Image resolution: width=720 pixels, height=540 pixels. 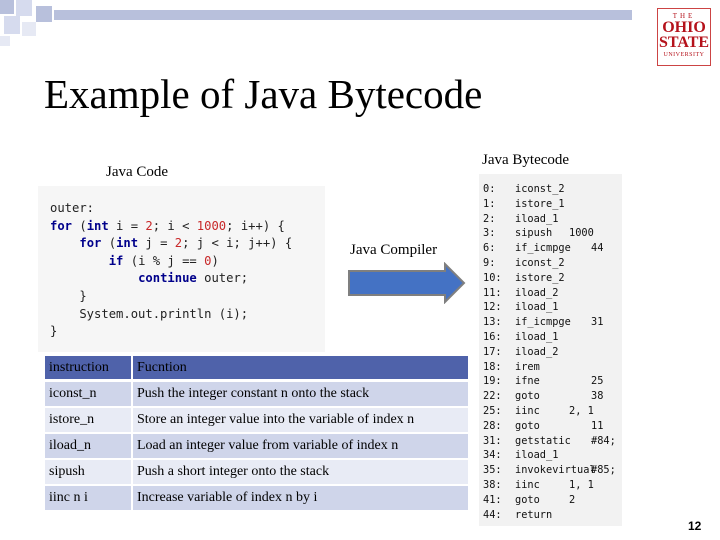 I want to click on cell-text: iinc n i, so click(x=68, y=497).